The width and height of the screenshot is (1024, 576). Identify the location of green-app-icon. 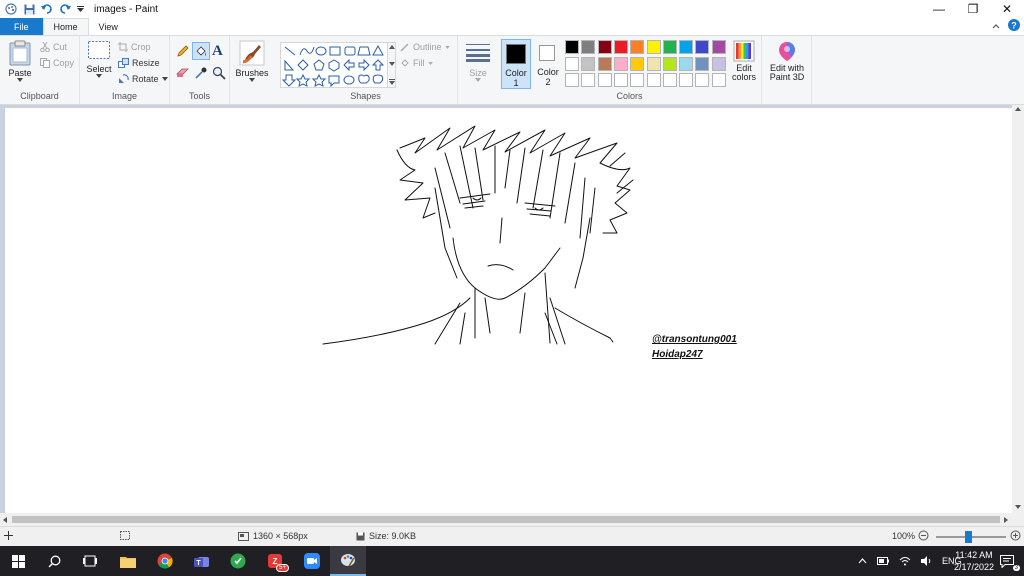
(238, 561).